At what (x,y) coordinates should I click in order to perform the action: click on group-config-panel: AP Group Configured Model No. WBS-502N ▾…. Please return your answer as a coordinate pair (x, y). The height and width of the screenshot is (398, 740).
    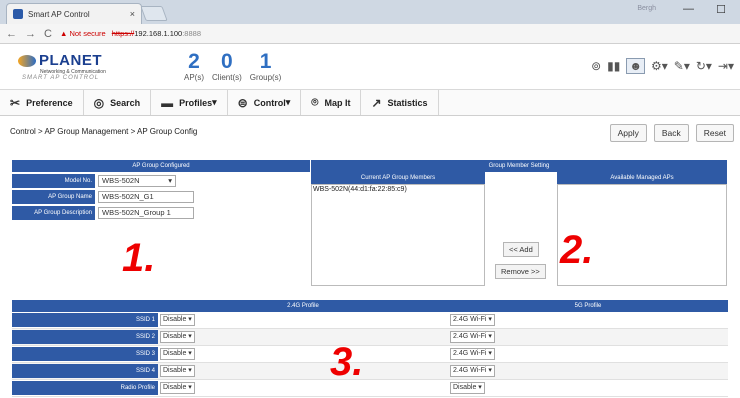
    Looking at the image, I should click on (161, 190).